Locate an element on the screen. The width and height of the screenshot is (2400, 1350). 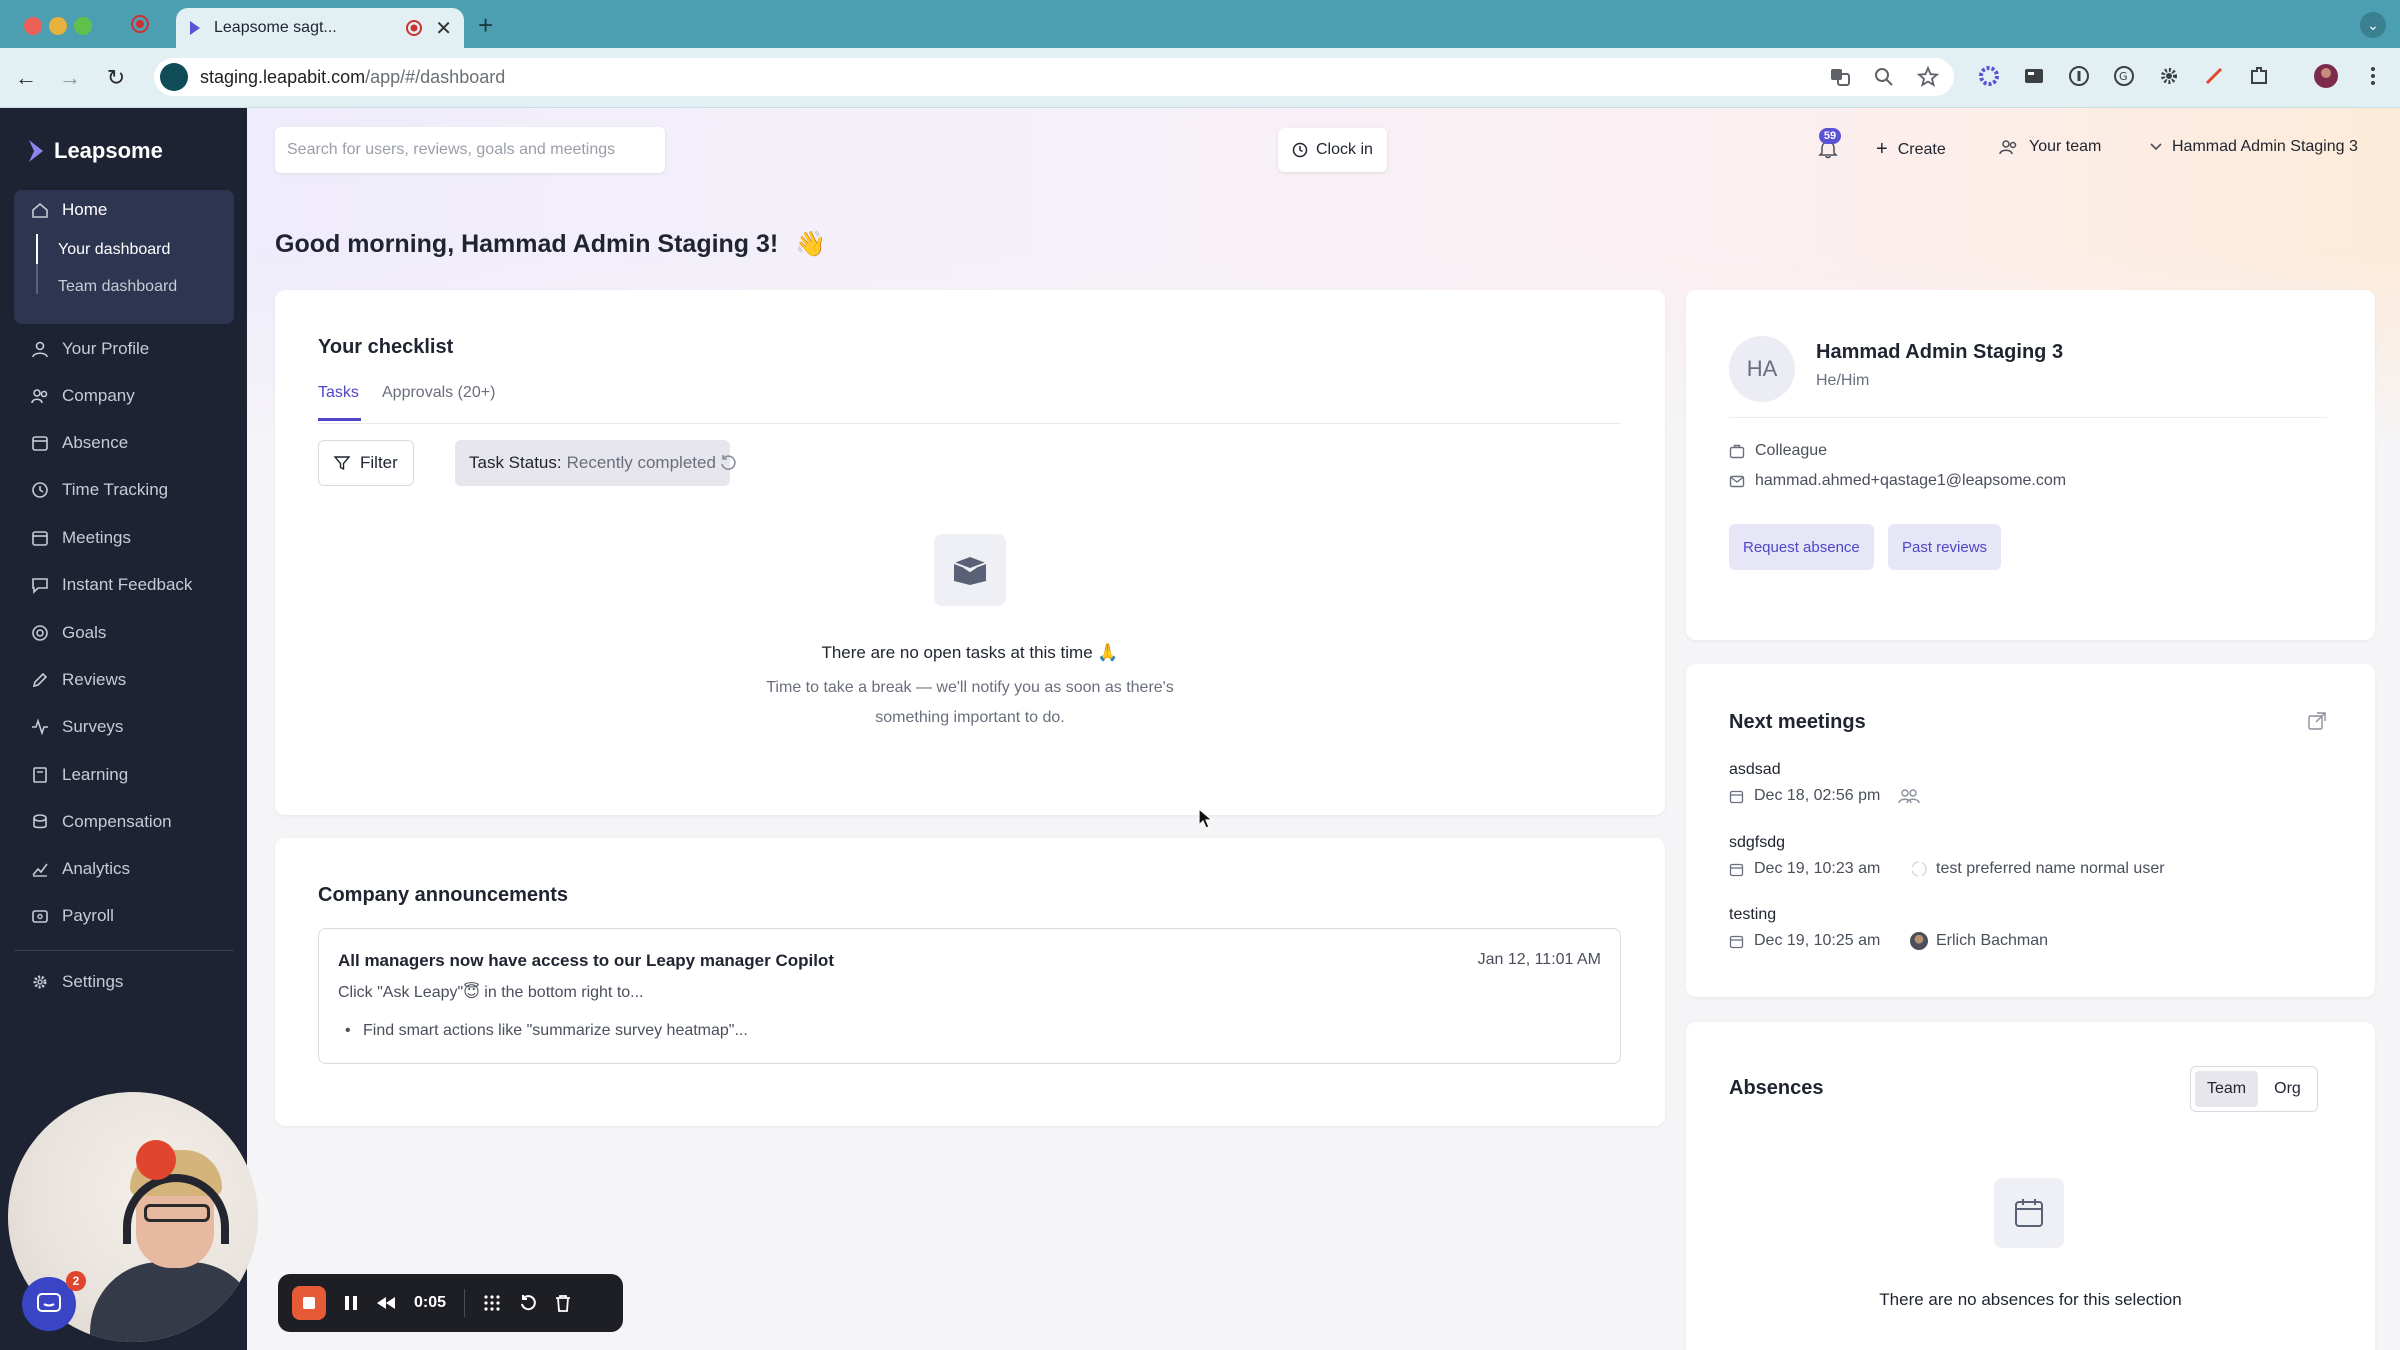
sidebar-item-learning: Learning is located at coordinates (79, 775).